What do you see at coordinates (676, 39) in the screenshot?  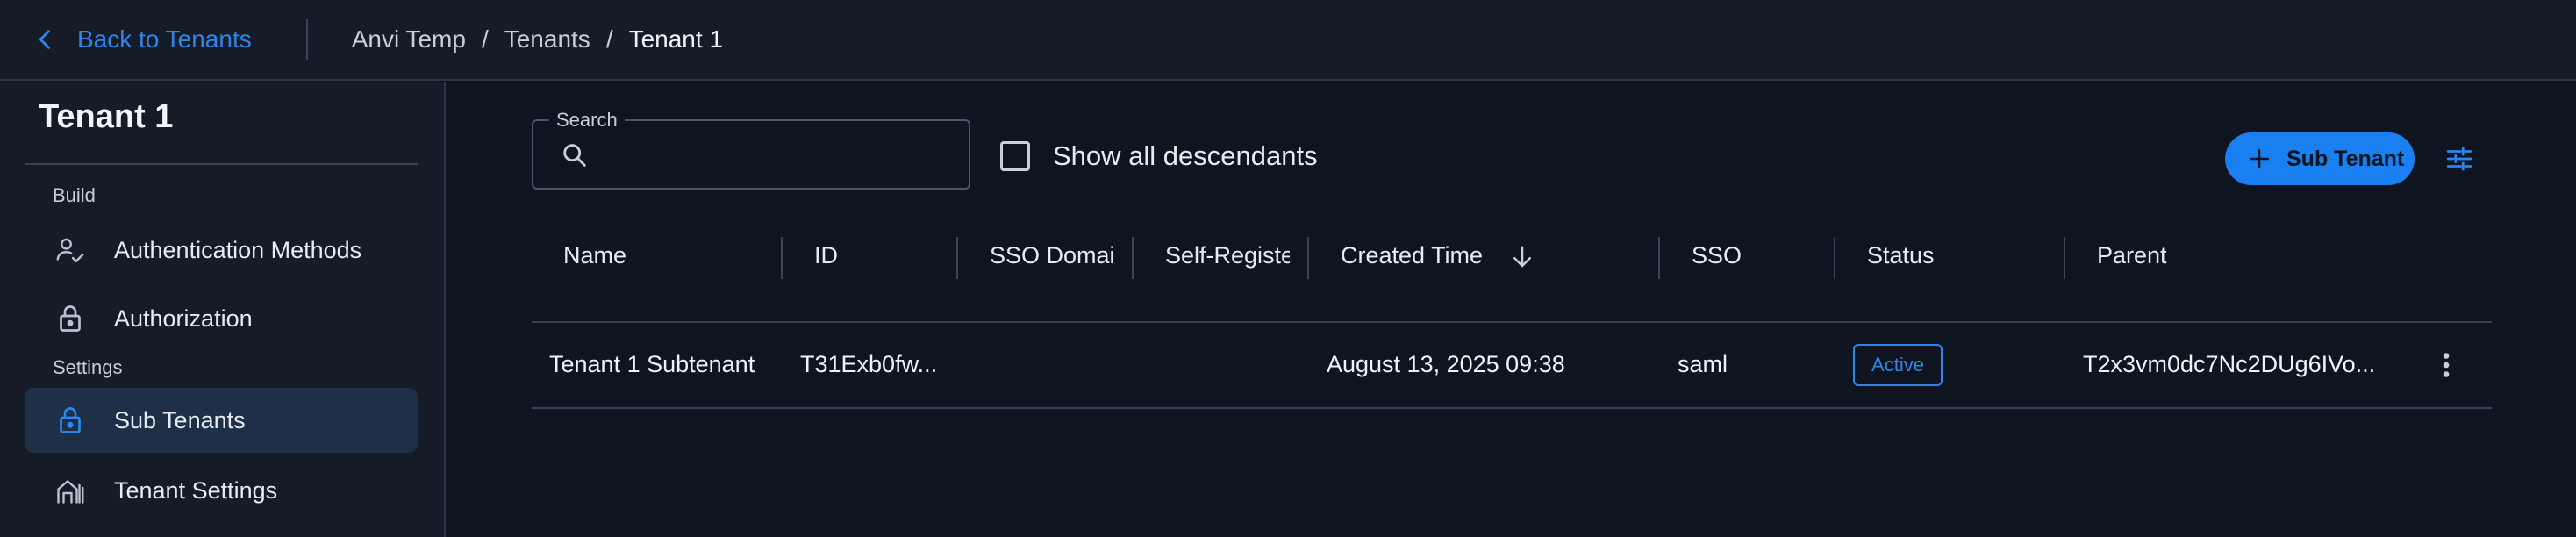 I see `breadcrumb-item-current: Tenant 1` at bounding box center [676, 39].